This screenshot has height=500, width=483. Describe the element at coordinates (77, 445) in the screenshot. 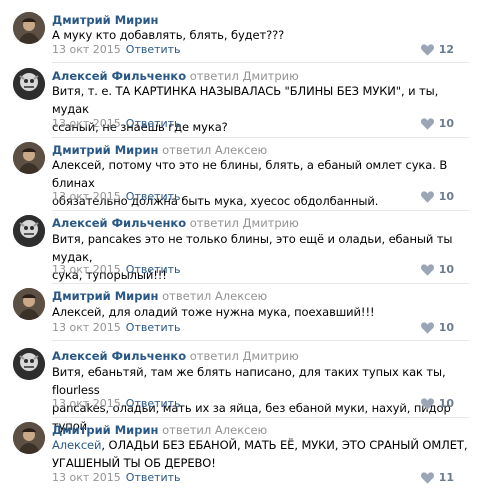

I see `mention-link: Алексей` at that location.